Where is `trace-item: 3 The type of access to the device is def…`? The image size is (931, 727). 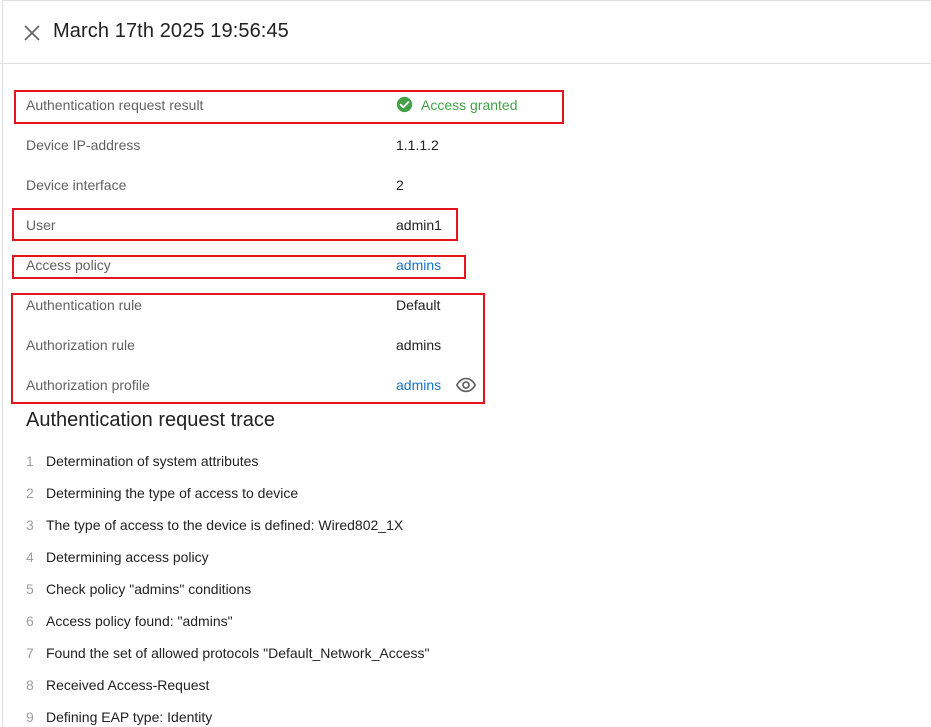
trace-item: 3 The type of access to the device is def… is located at coordinates (214, 525).